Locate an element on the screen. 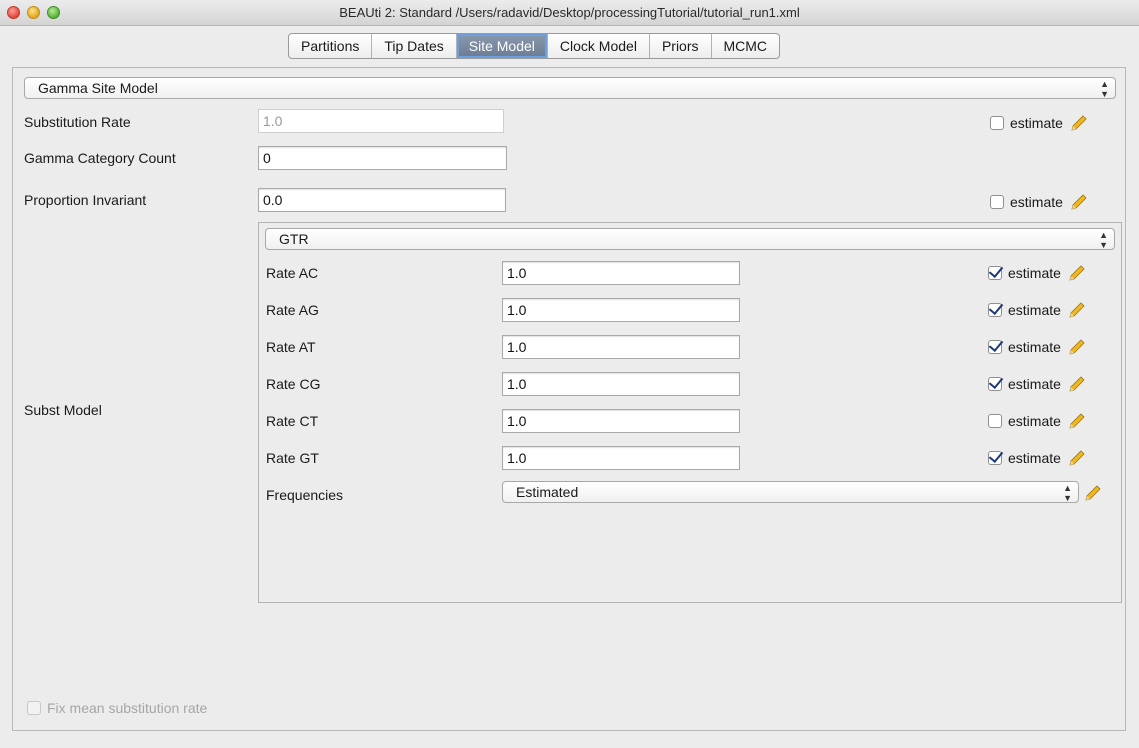 Image resolution: width=1139 pixels, height=748 pixels. rate-ag-field: 1.0 is located at coordinates (621, 310).